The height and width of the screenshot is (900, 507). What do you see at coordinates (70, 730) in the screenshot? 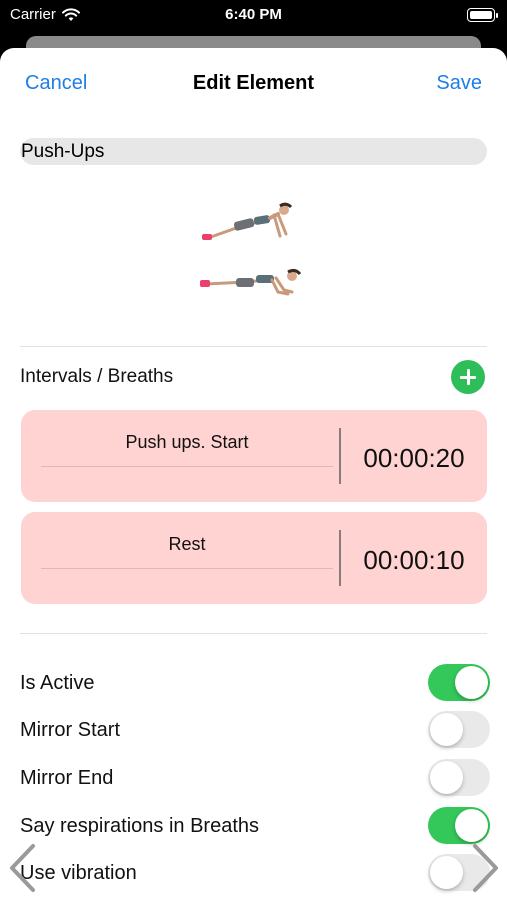
I see `setting-label: Mirror Start` at bounding box center [70, 730].